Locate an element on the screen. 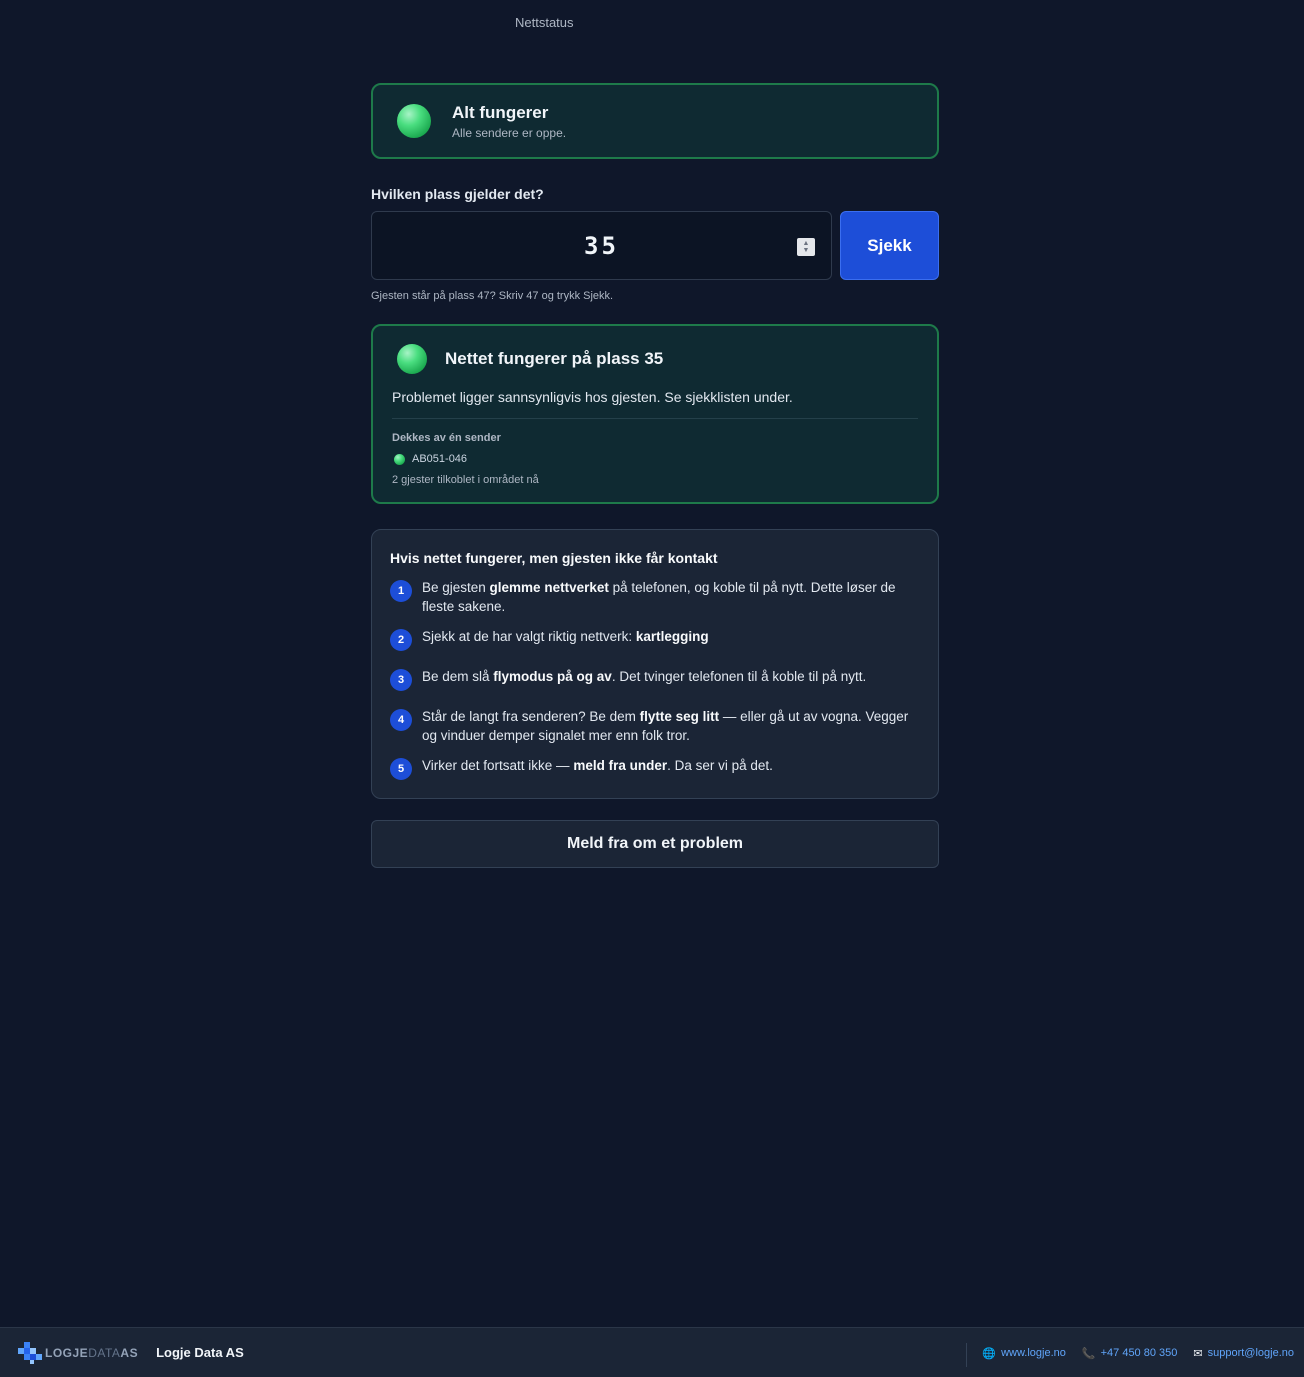  spinner-down-icon: ▼ is located at coordinates (806, 250).